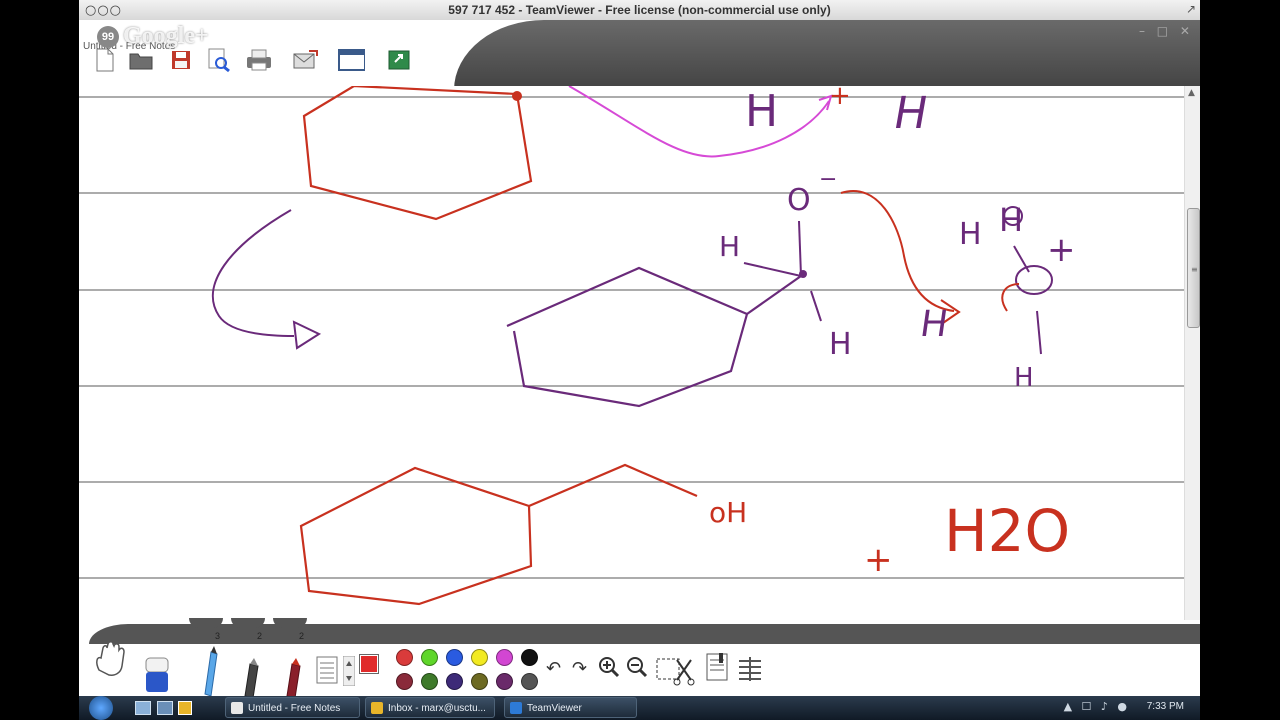 This screenshot has height=720, width=1280. Describe the element at coordinates (479, 681) in the screenshot. I see `color-olive` at that location.